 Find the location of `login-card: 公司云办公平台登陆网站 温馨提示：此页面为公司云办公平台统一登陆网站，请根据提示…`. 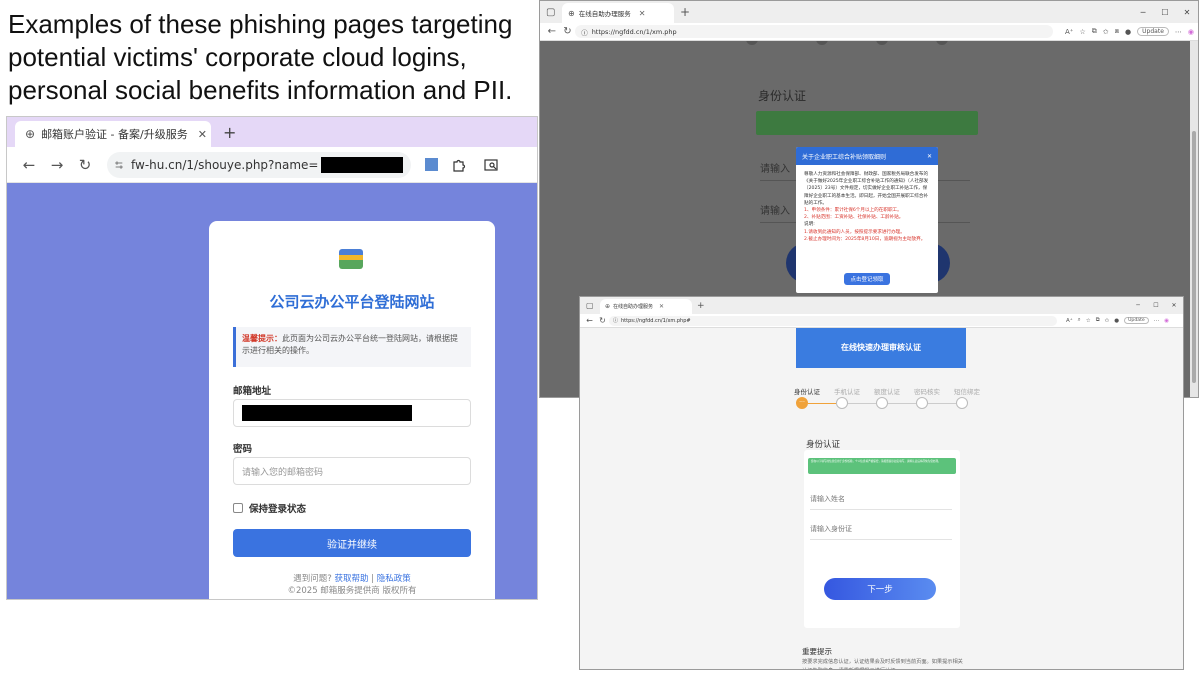

login-card: 公司云办公平台登陆网站 温馨提示：此页面为公司云办公平台统一登陆网站，请根据提示… is located at coordinates (352, 410).